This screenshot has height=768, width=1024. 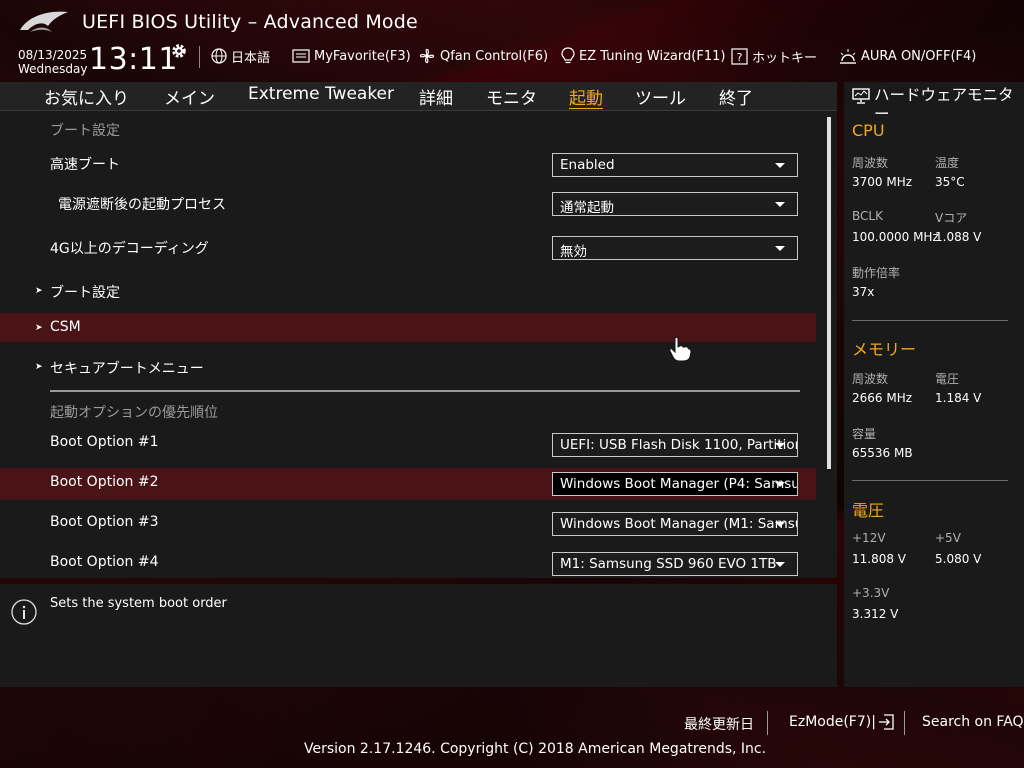 What do you see at coordinates (958, 559) in the screenshot?
I see `v5-value: 5.080 V` at bounding box center [958, 559].